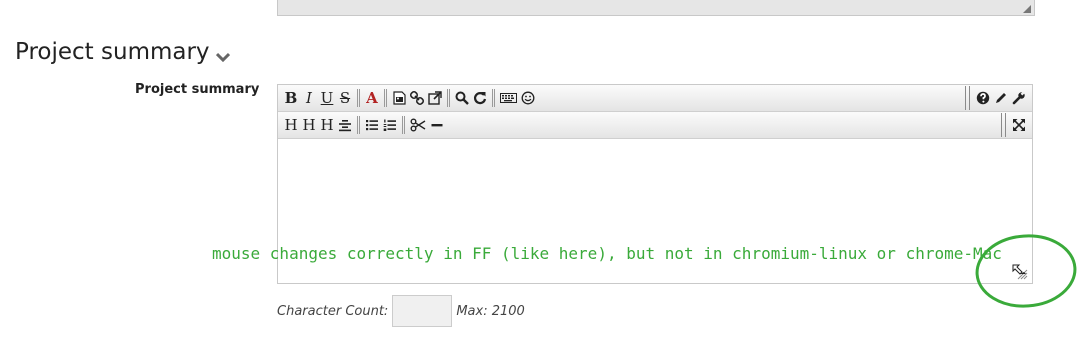  What do you see at coordinates (327, 98) in the screenshot?
I see `underline-button: U` at bounding box center [327, 98].